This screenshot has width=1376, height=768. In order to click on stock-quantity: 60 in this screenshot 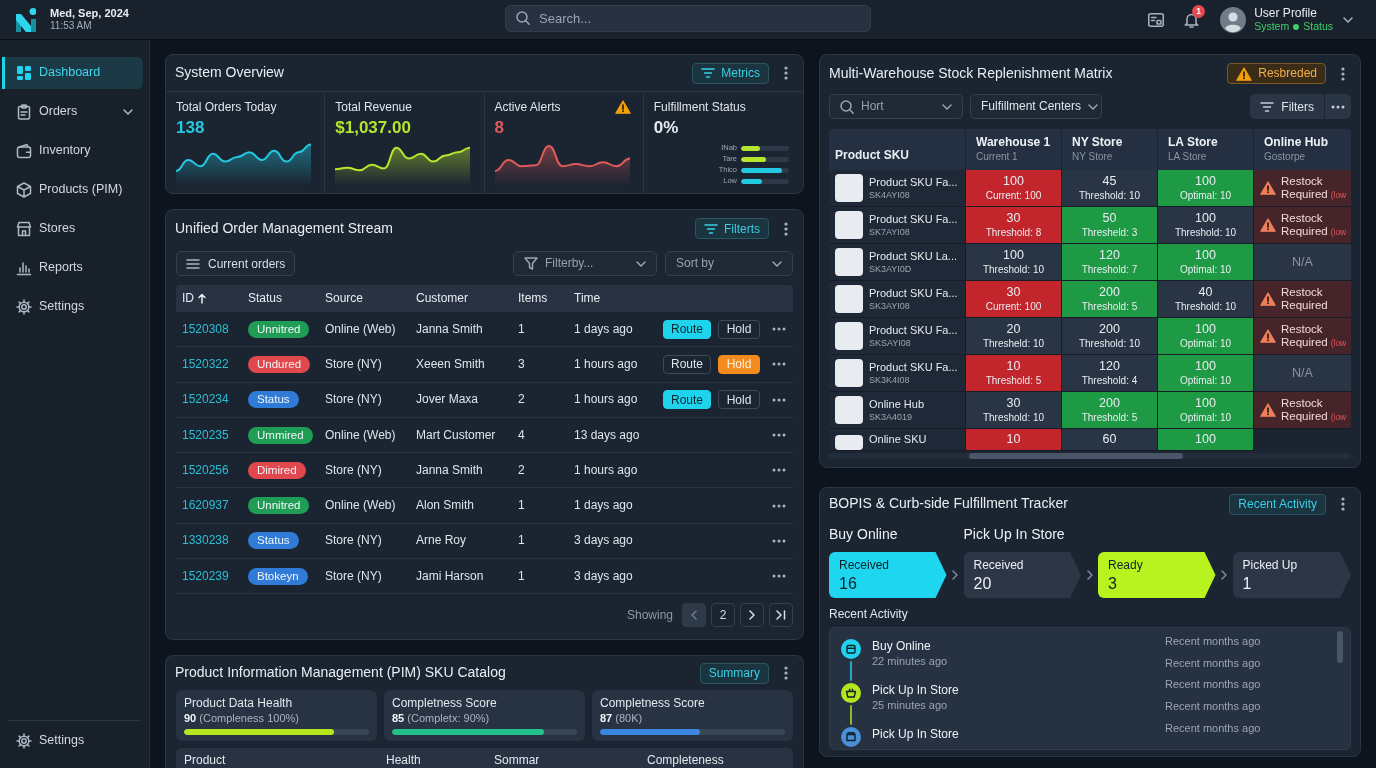, I will do `click(1109, 439)`.